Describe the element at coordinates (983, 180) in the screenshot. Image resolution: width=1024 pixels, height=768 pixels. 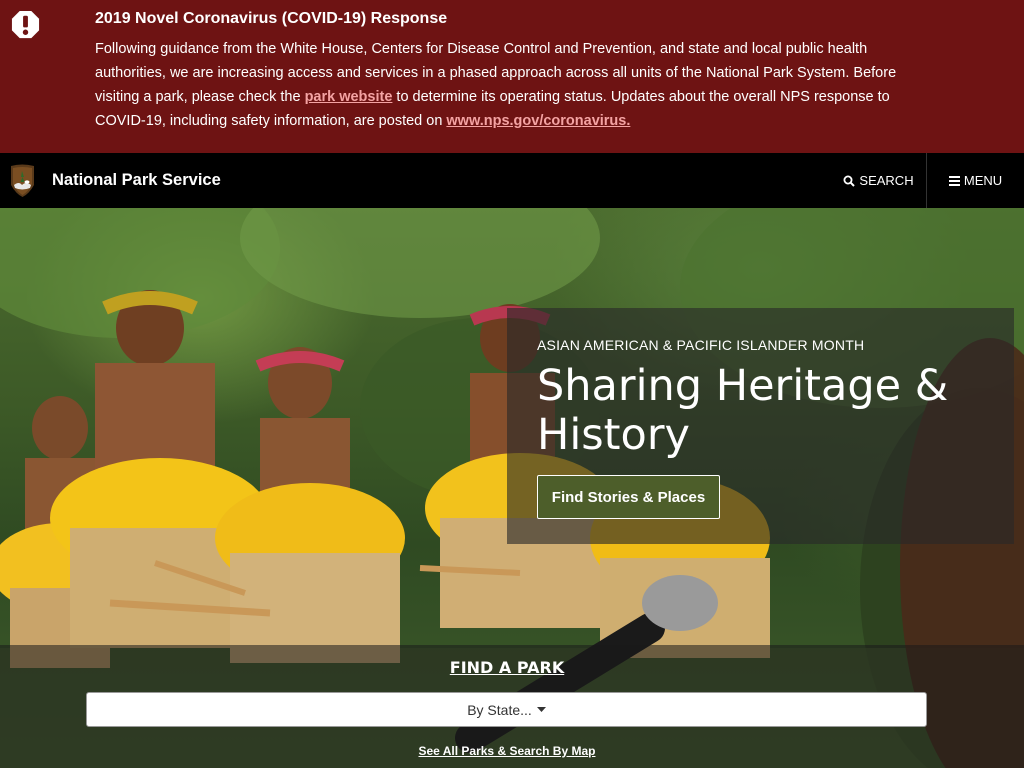
I see `menu-label: MENU` at that location.